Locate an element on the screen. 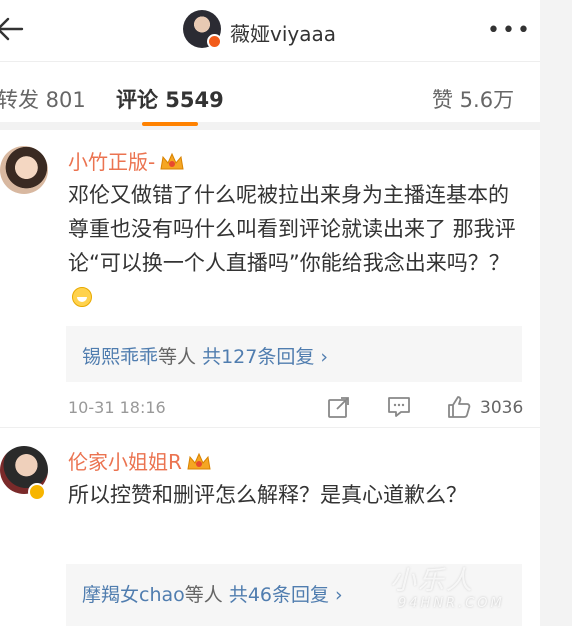 Image resolution: width=572 pixels, height=626 pixels. back-arrow-icon is located at coordinates (12, 29).